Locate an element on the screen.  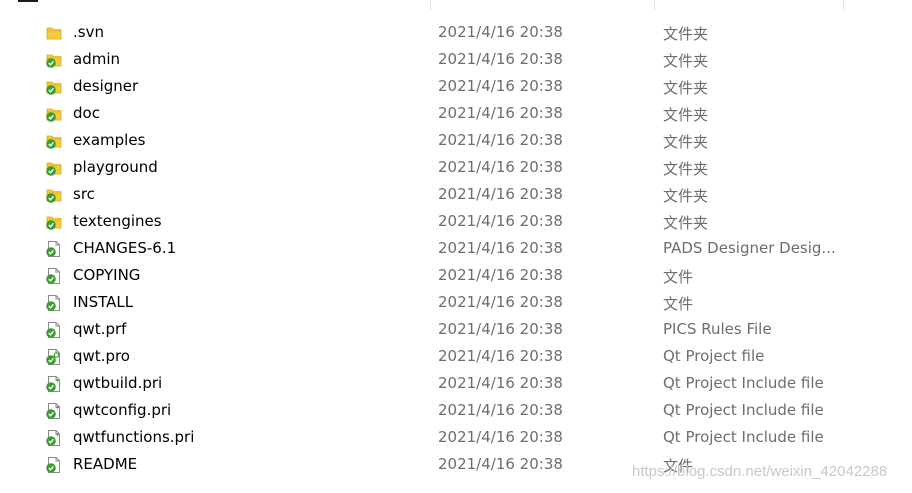
file-name: qwtfunctions.pri is located at coordinates (133, 437).